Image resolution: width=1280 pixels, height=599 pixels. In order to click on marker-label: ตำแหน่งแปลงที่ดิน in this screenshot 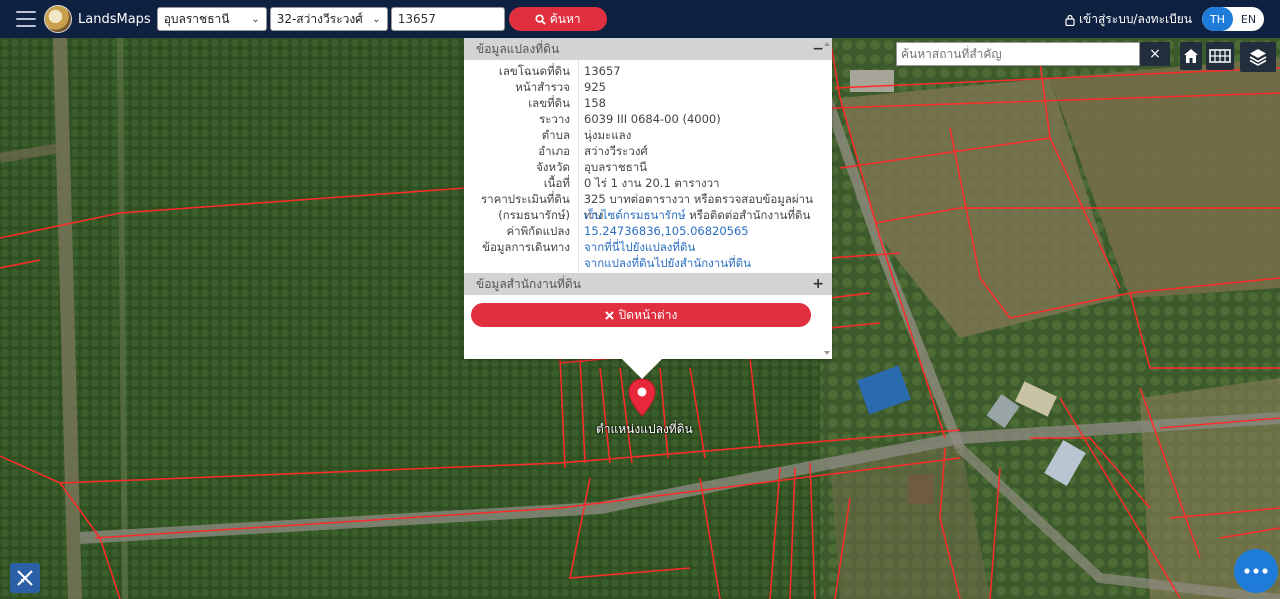, I will do `click(644, 429)`.